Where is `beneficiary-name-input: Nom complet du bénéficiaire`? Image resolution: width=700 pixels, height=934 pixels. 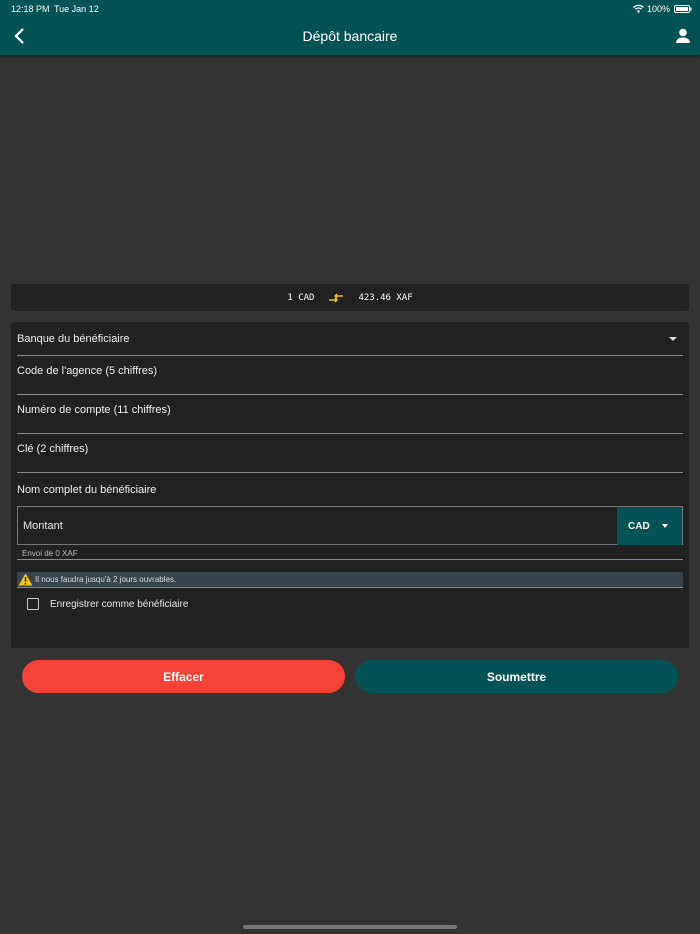
beneficiary-name-input: Nom complet du bénéficiaire is located at coordinates (350, 489).